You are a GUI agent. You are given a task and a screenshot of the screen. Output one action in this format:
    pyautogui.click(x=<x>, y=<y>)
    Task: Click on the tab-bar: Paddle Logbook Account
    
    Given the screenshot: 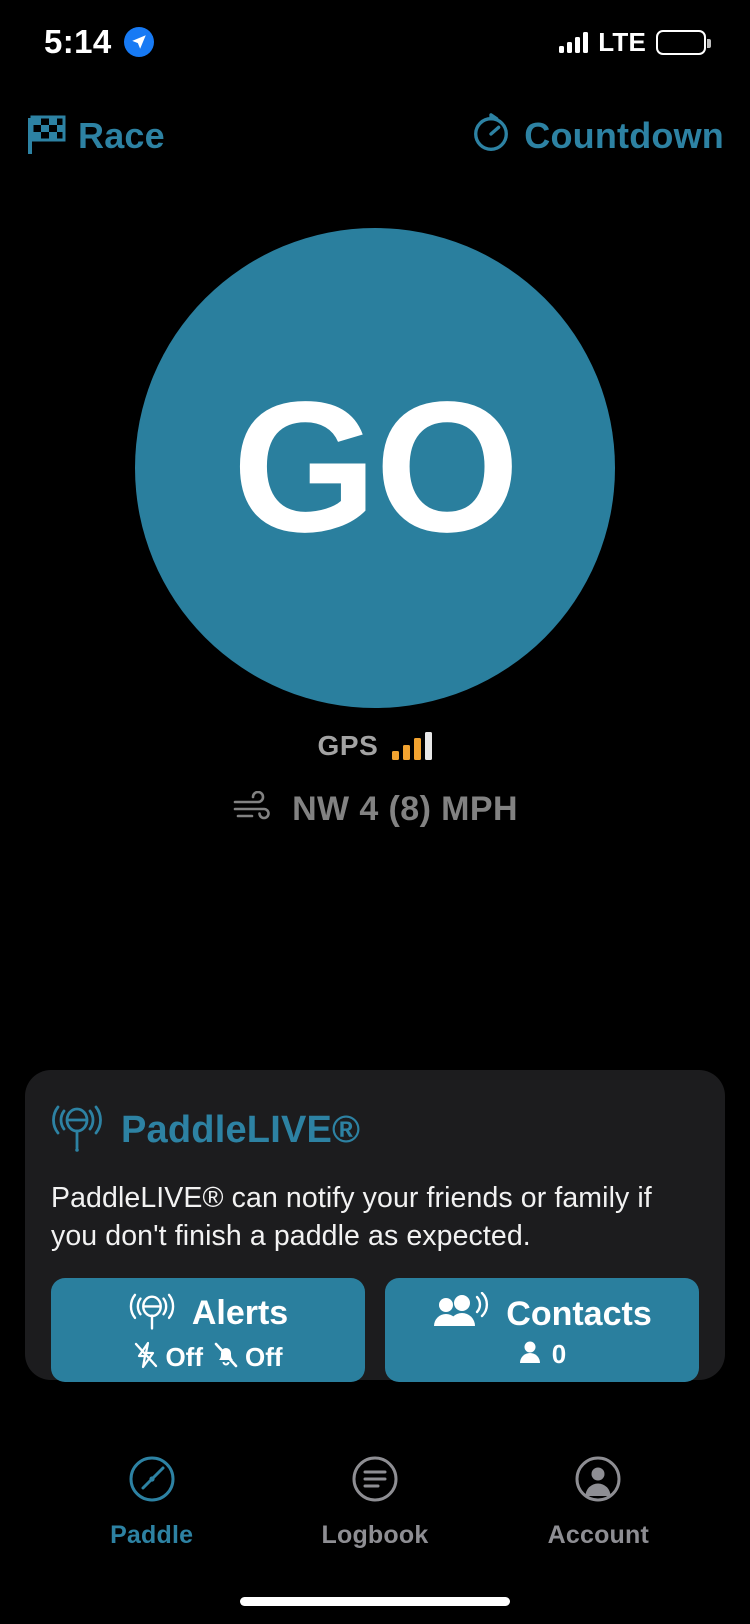 What is the action you would take?
    pyautogui.click(x=375, y=1501)
    